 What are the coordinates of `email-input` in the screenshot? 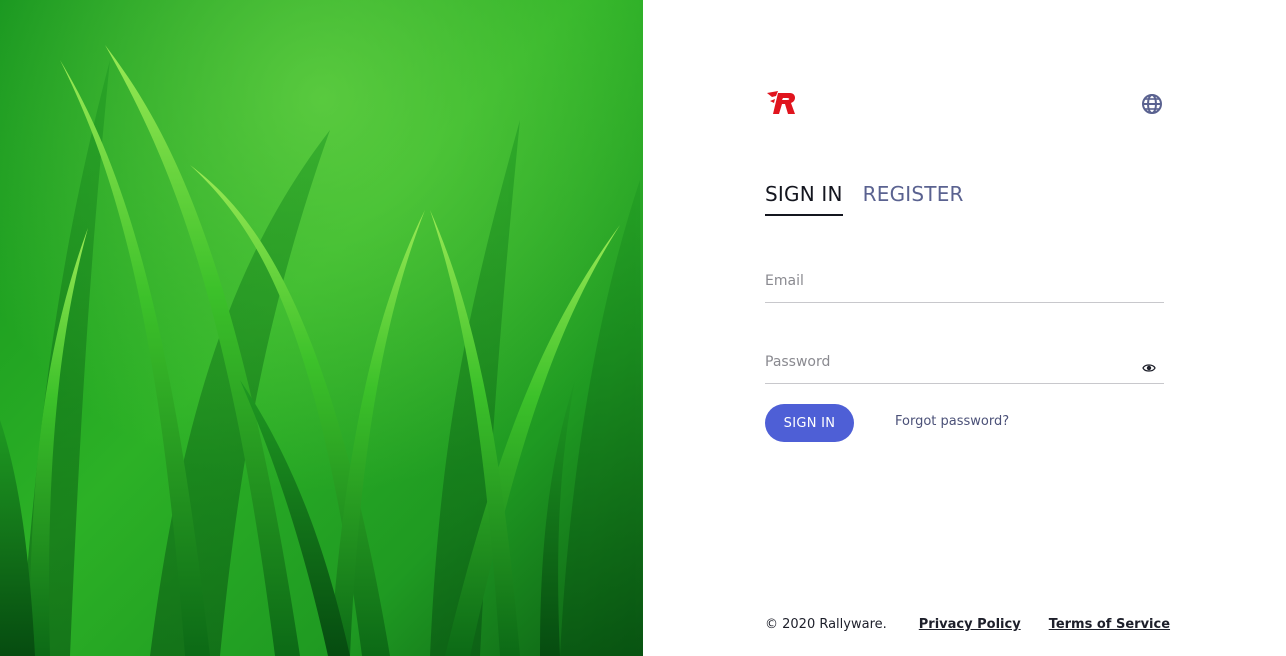 It's located at (950, 281).